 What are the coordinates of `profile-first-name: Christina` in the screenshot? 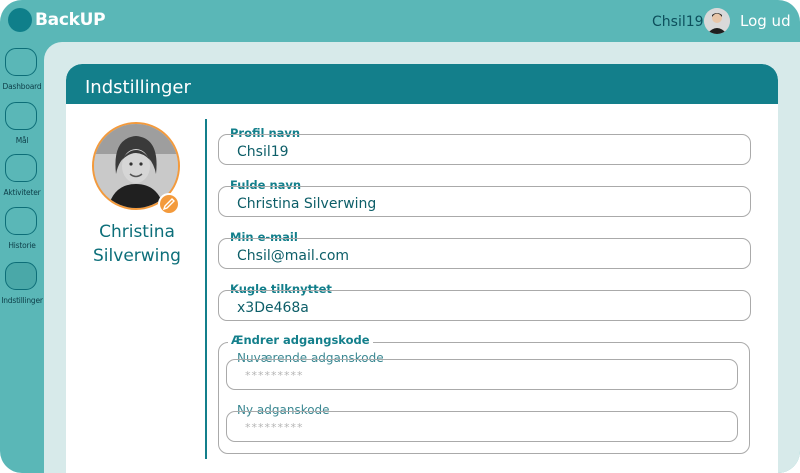 It's located at (137, 232).